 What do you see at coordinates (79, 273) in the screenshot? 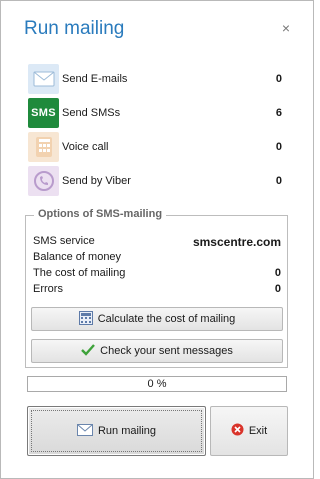
I see `cost-label: The cost of mailing` at bounding box center [79, 273].